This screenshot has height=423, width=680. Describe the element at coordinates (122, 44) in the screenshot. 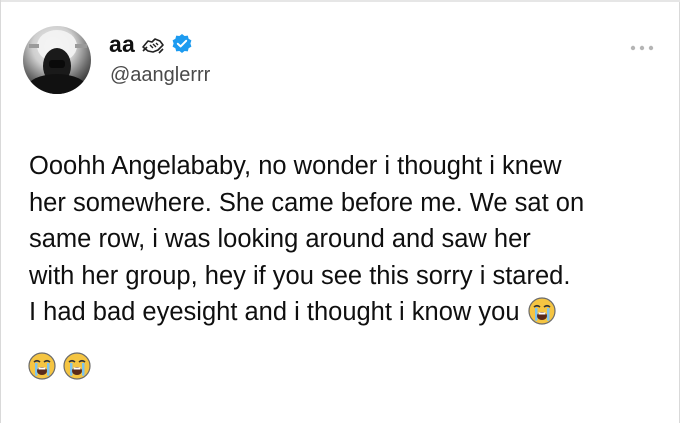

I see `author-display-name: aa` at that location.